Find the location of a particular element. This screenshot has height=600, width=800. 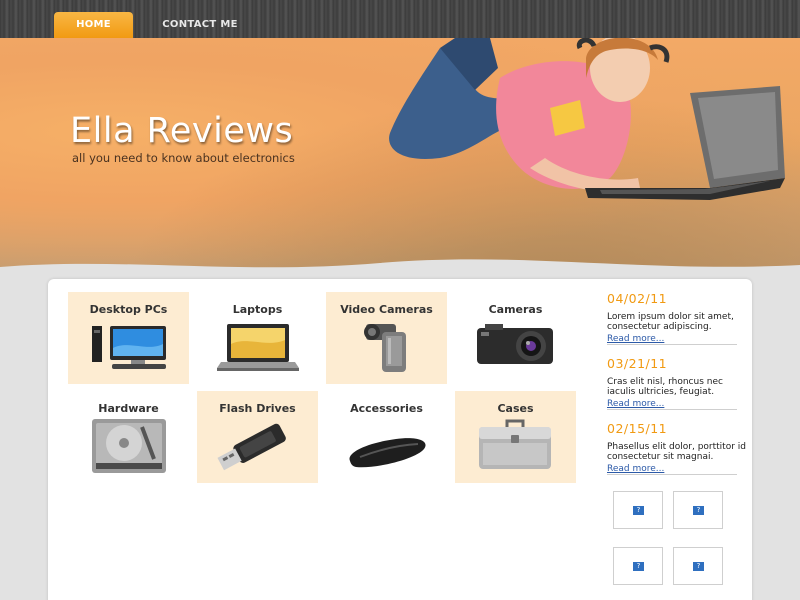

category-hardware: Hardware is located at coordinates (128, 437).